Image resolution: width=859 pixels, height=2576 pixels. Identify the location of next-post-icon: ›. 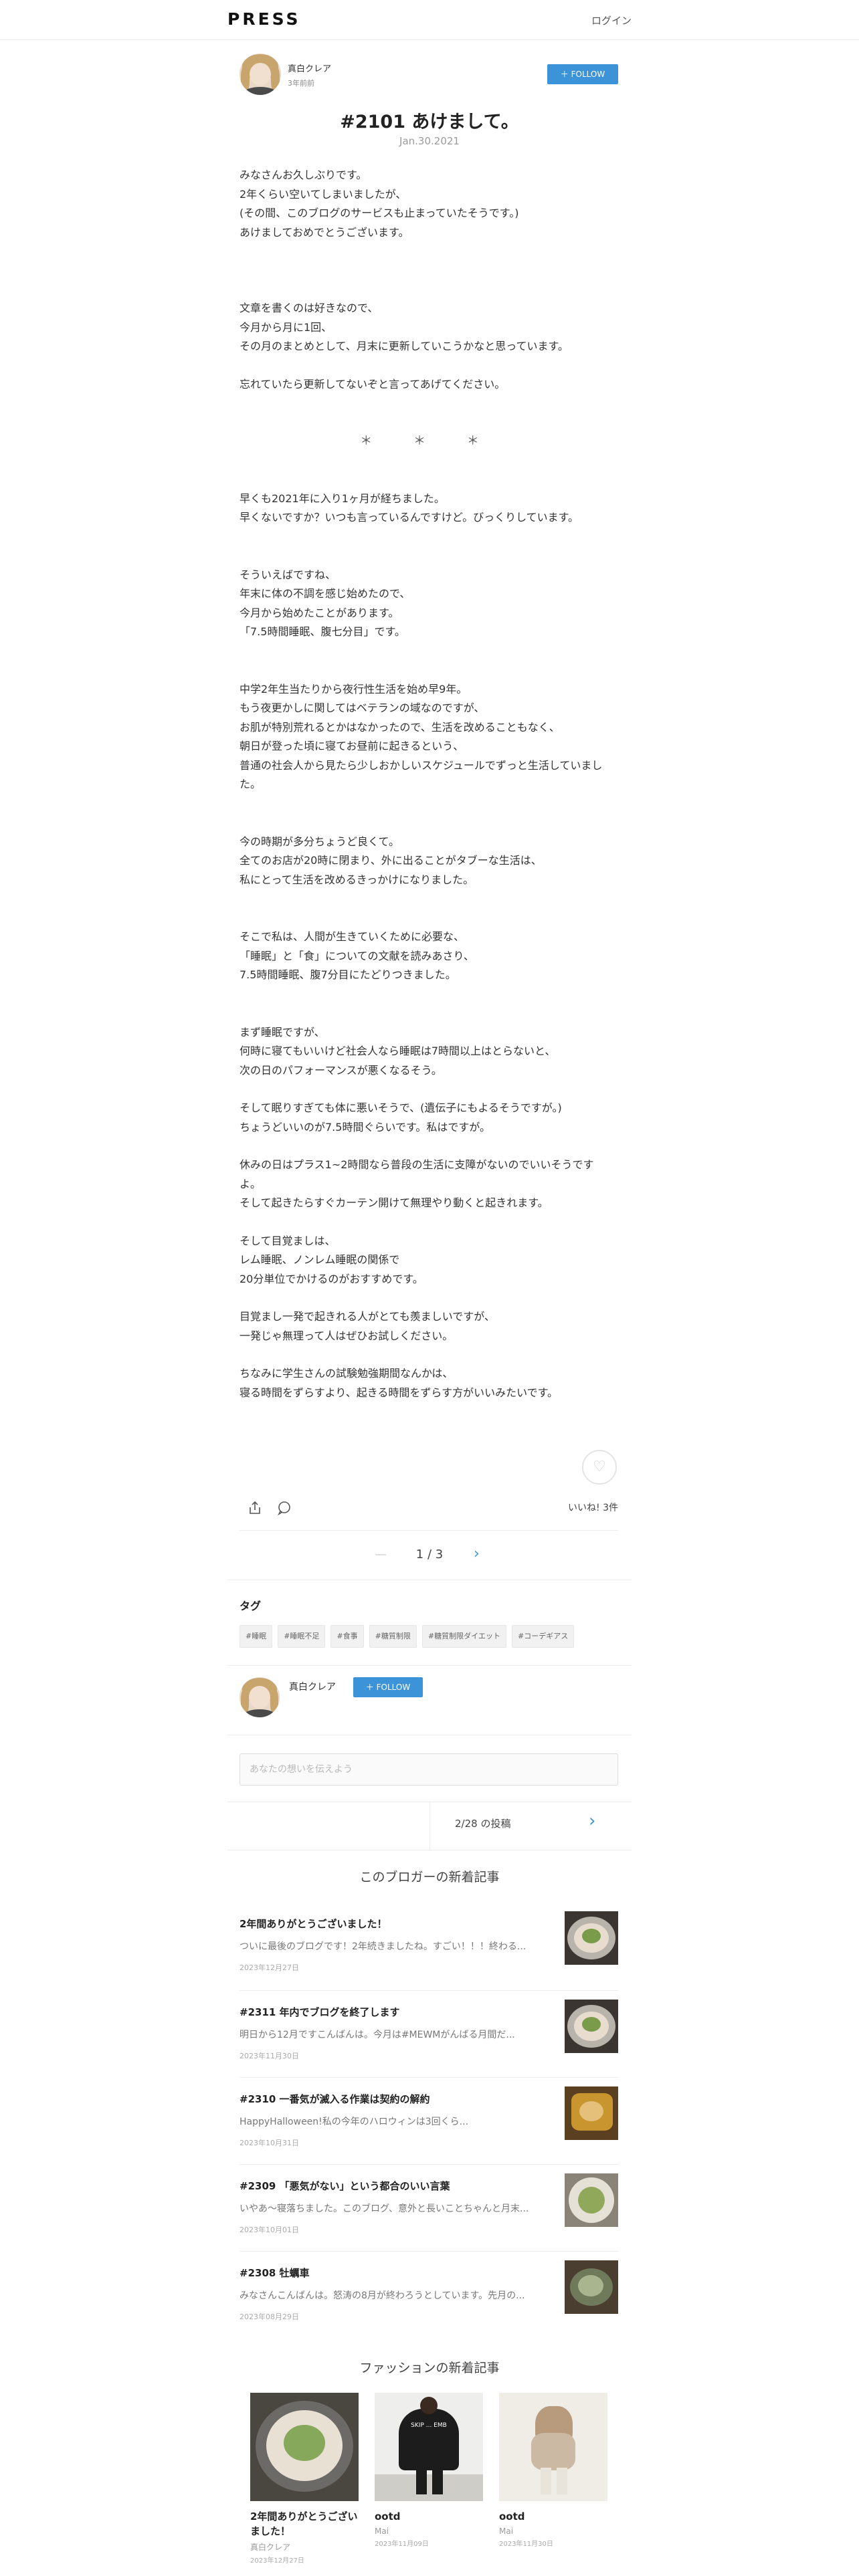
(592, 1821).